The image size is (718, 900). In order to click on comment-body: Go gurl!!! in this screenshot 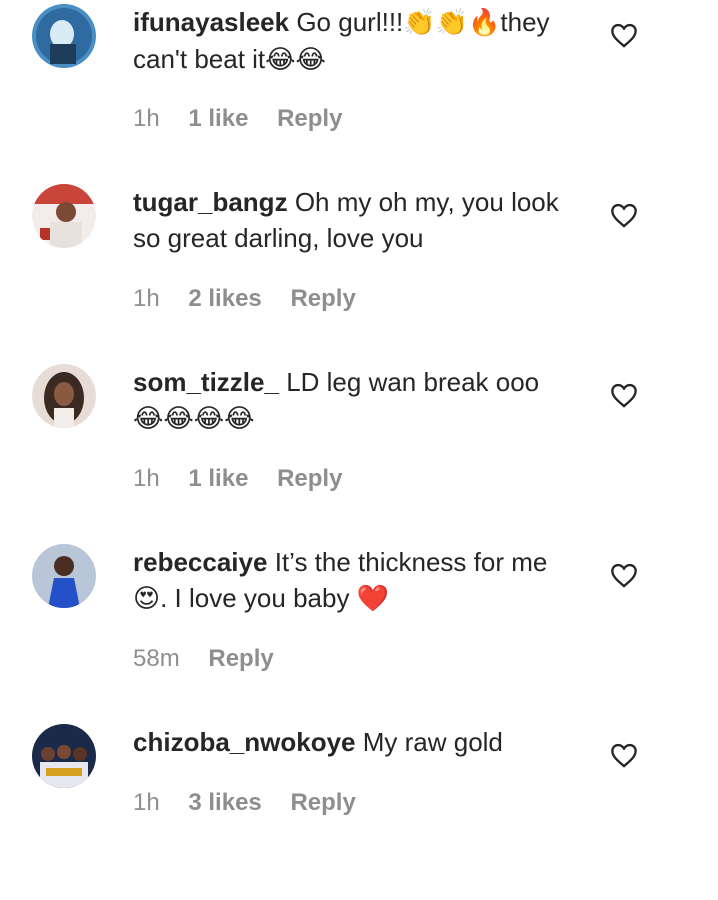, I will do `click(350, 22)`.